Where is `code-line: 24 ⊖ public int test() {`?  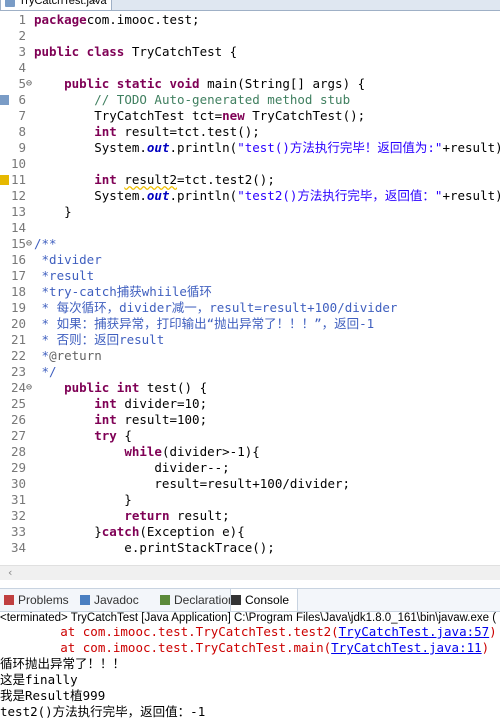
code-line: 24 ⊖ public int test() { is located at coordinates (250, 388).